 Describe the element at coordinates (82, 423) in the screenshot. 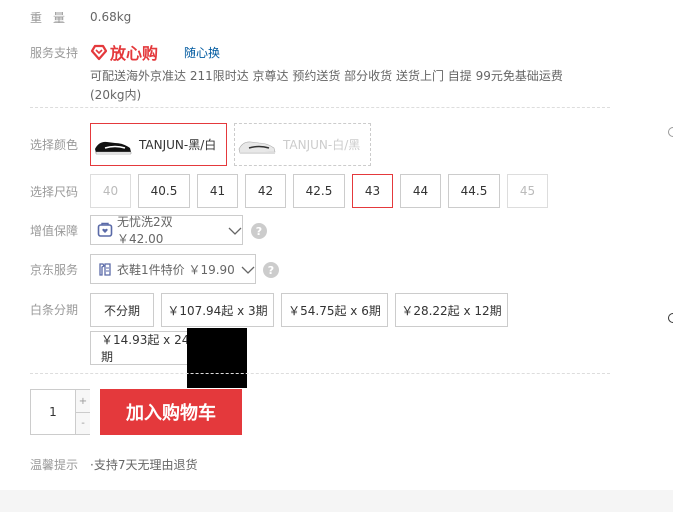

I see `quantity-minus-button: -` at that location.